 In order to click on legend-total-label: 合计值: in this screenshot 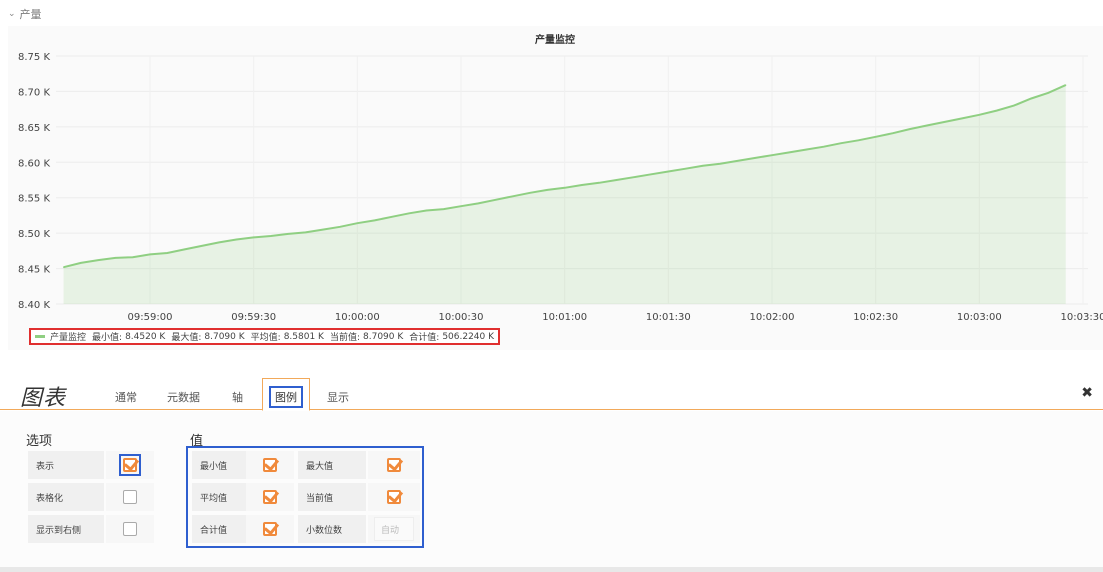, I will do `click(424, 338)`.